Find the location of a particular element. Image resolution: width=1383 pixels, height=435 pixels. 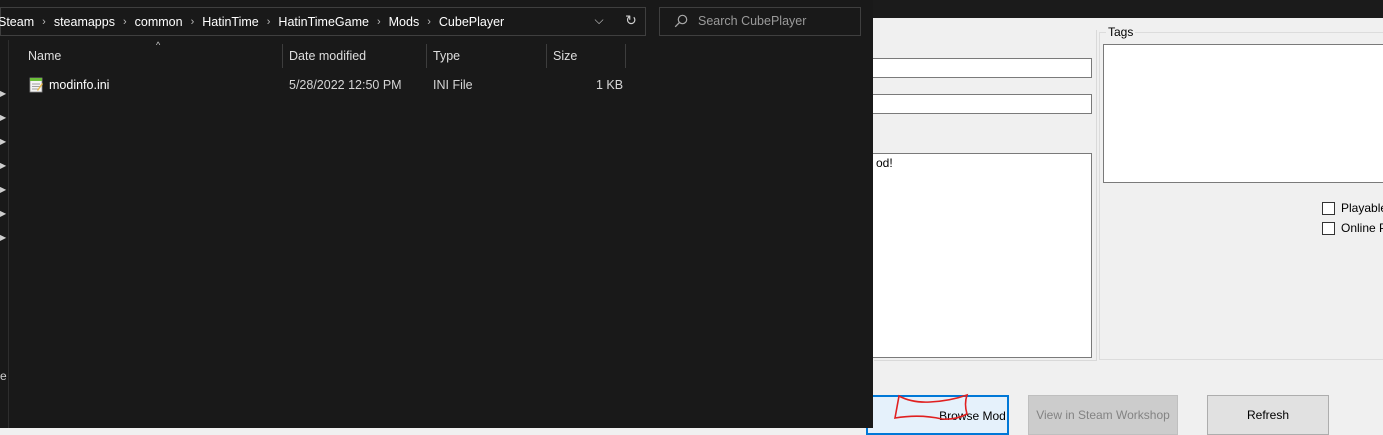

checkbox-label: Online Pa is located at coordinates (1362, 228).